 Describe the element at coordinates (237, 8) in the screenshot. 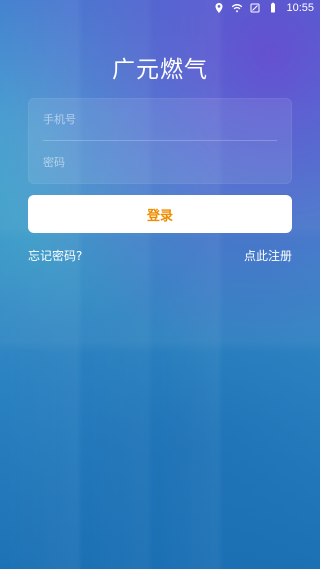

I see `wifi-icon` at that location.